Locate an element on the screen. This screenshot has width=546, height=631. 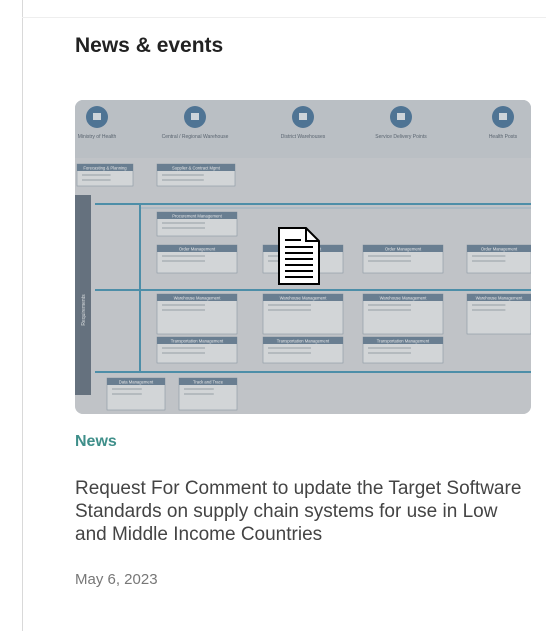
page-left-border is located at coordinates (22, 315).